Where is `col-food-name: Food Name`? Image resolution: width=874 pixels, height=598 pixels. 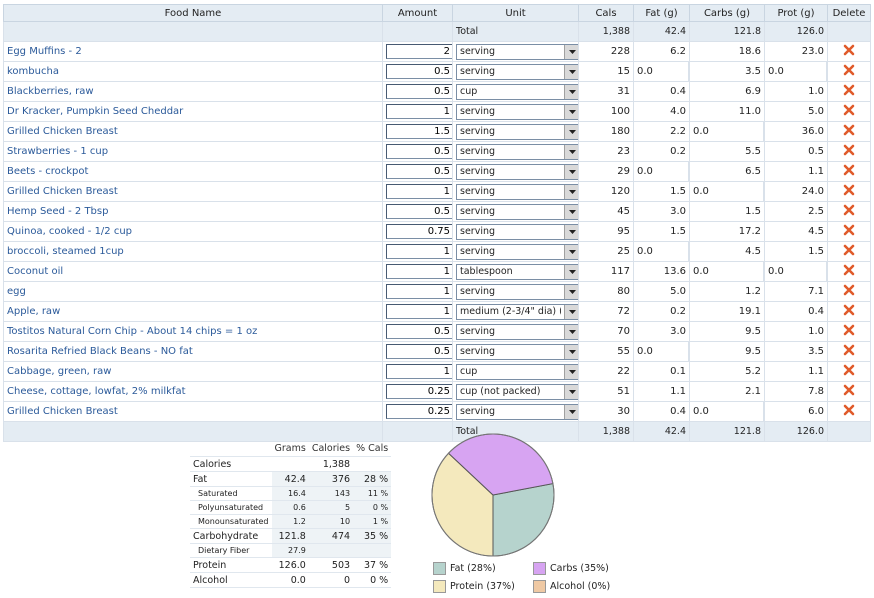 col-food-name: Food Name is located at coordinates (193, 13).